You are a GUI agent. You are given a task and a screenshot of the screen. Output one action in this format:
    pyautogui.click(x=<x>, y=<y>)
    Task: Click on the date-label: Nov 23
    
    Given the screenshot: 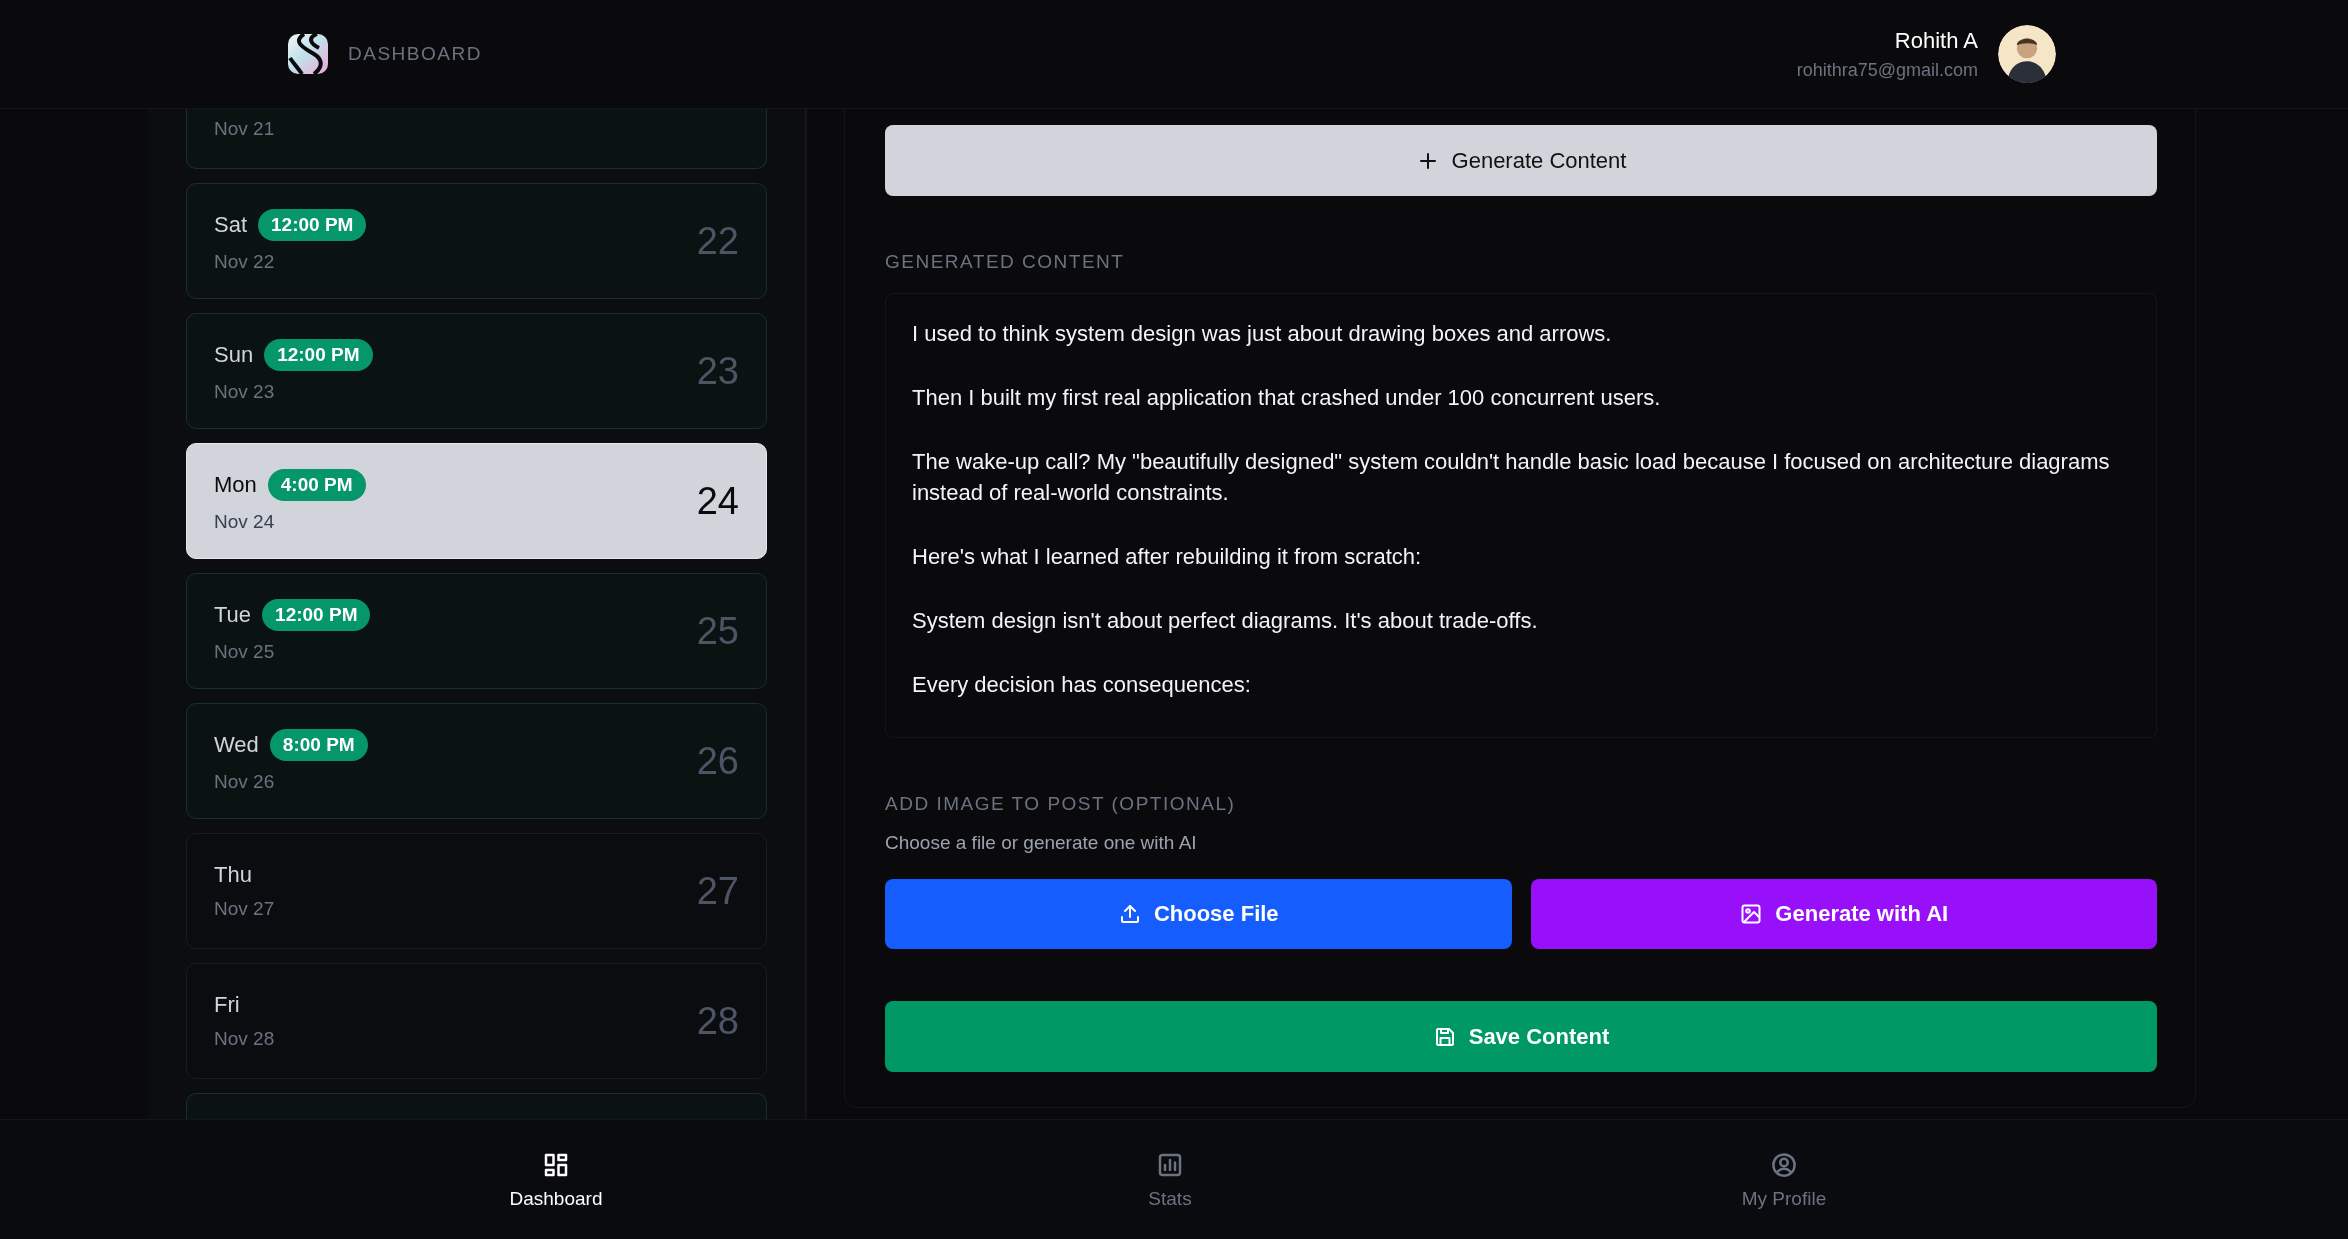 What is the action you would take?
    pyautogui.click(x=245, y=392)
    